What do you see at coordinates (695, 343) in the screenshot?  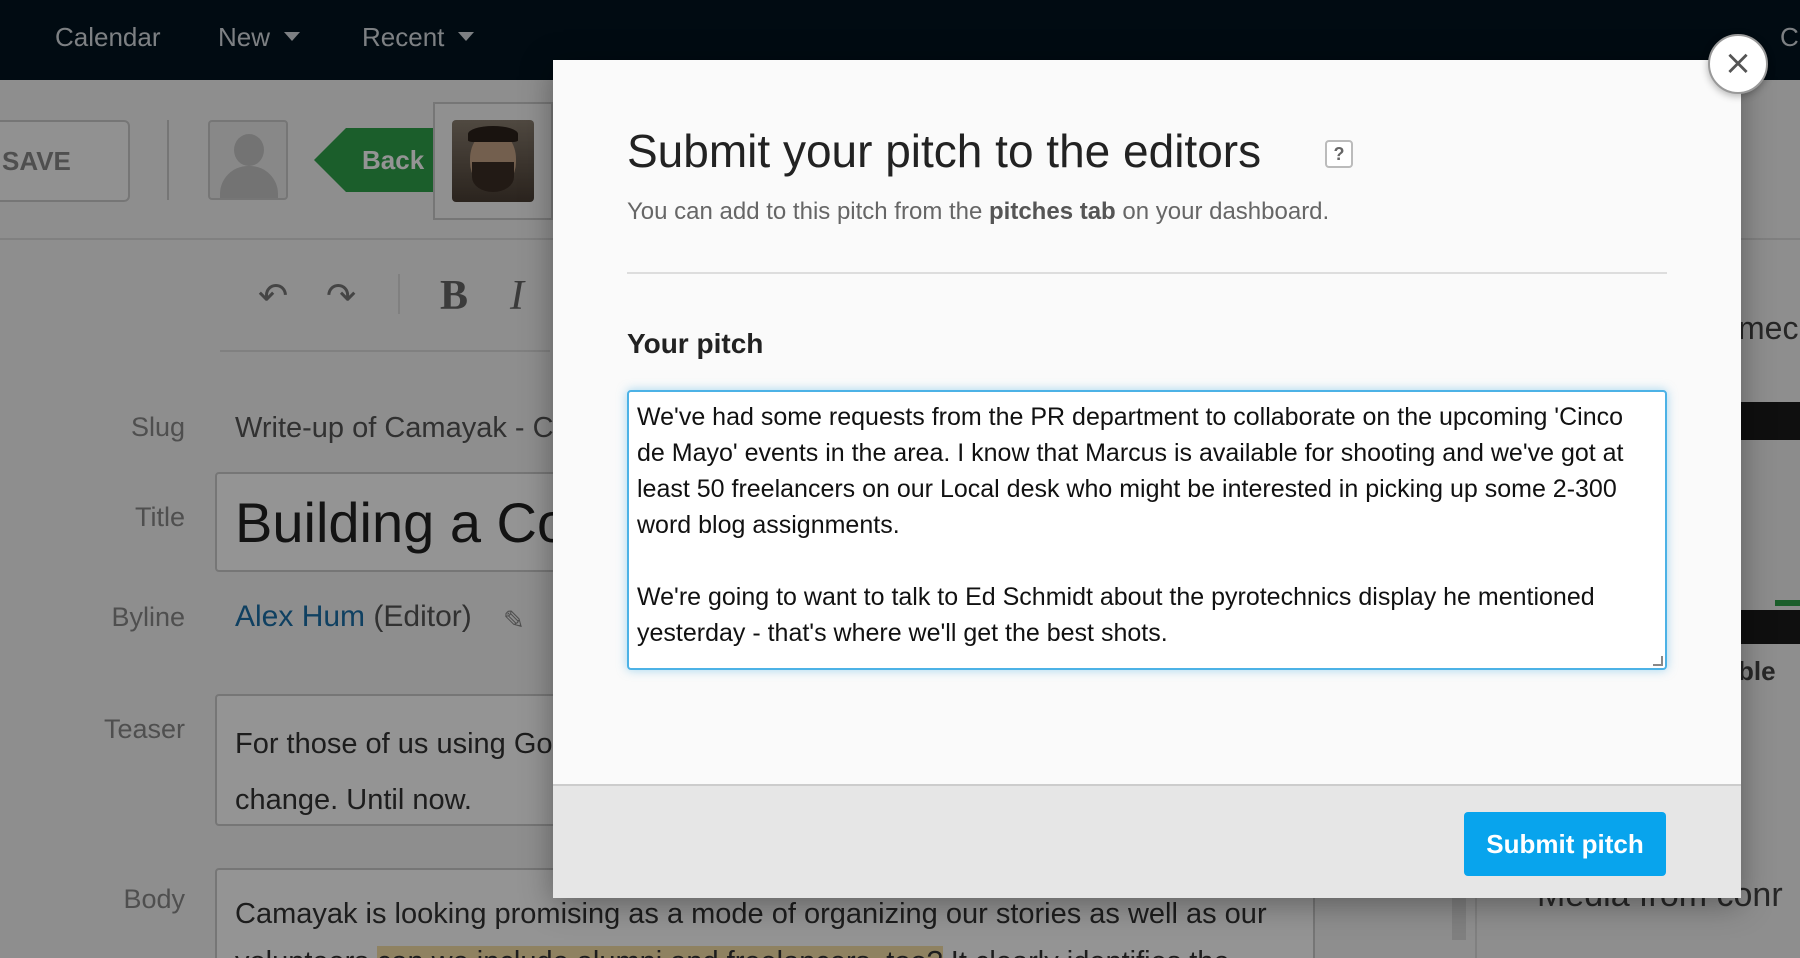 I see `pitch-label: Your pitch` at bounding box center [695, 343].